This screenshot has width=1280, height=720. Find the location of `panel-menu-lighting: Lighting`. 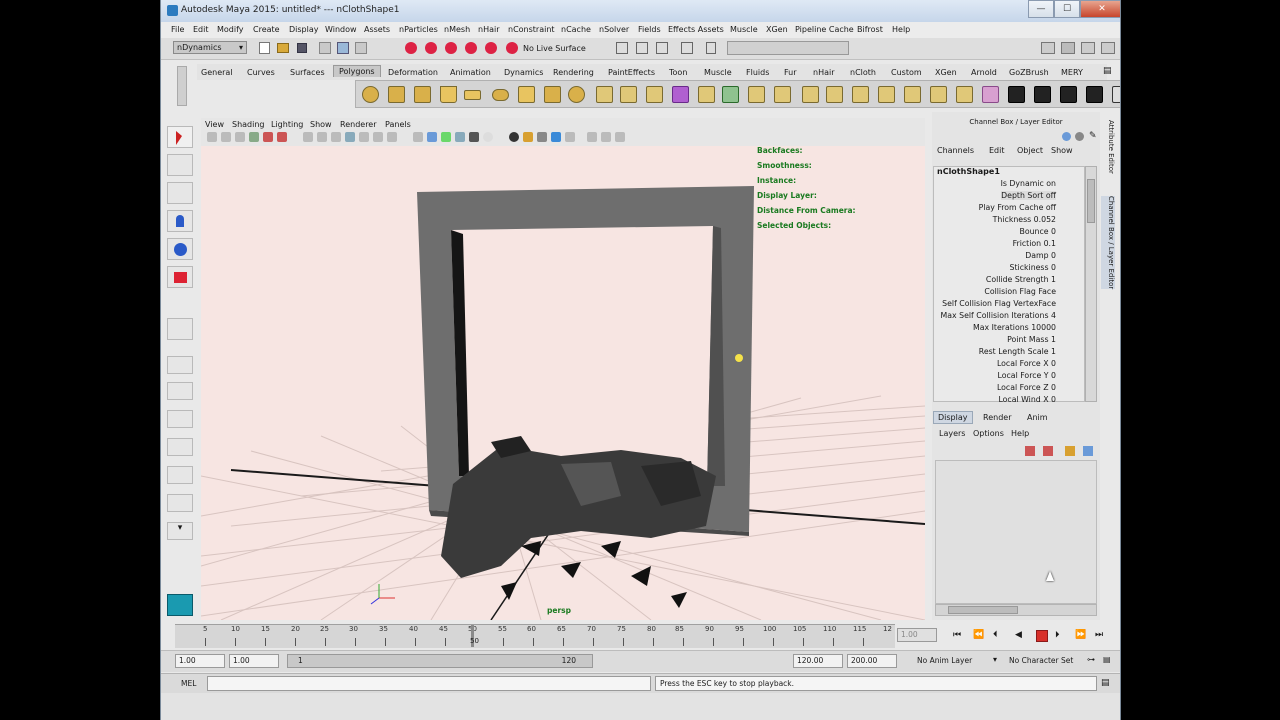

panel-menu-lighting: Lighting is located at coordinates (287, 124).